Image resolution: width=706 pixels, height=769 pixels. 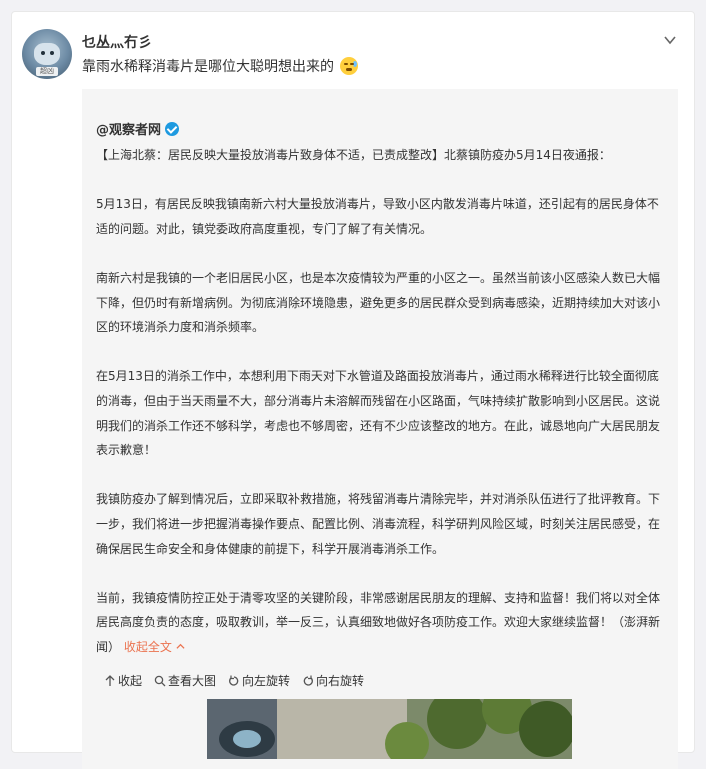 What do you see at coordinates (180, 646) in the screenshot?
I see `chevron-up-icon` at bounding box center [180, 646].